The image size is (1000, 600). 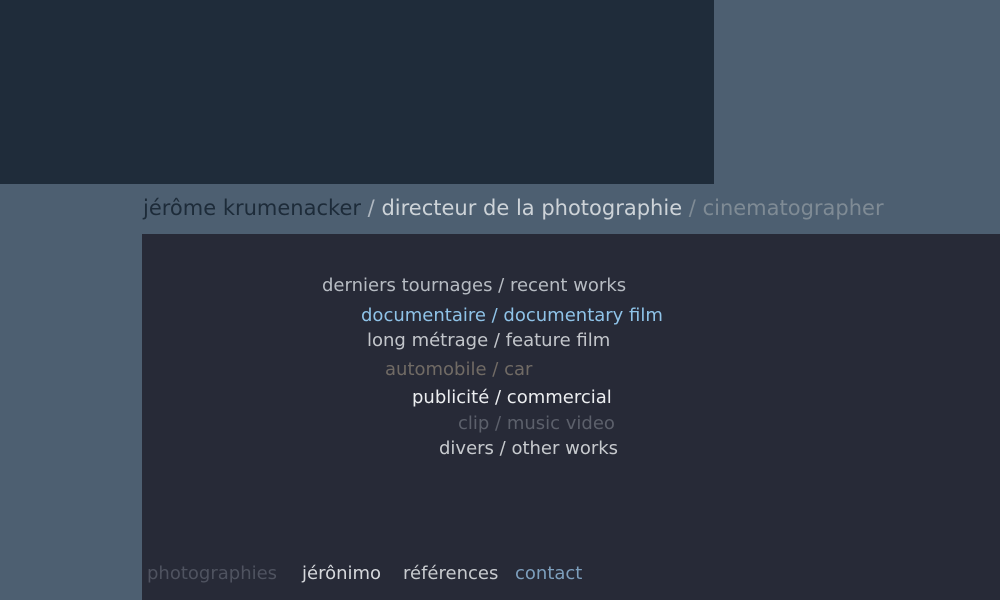 What do you see at coordinates (458, 370) in the screenshot?
I see `menu-link-car: automobile / car` at bounding box center [458, 370].